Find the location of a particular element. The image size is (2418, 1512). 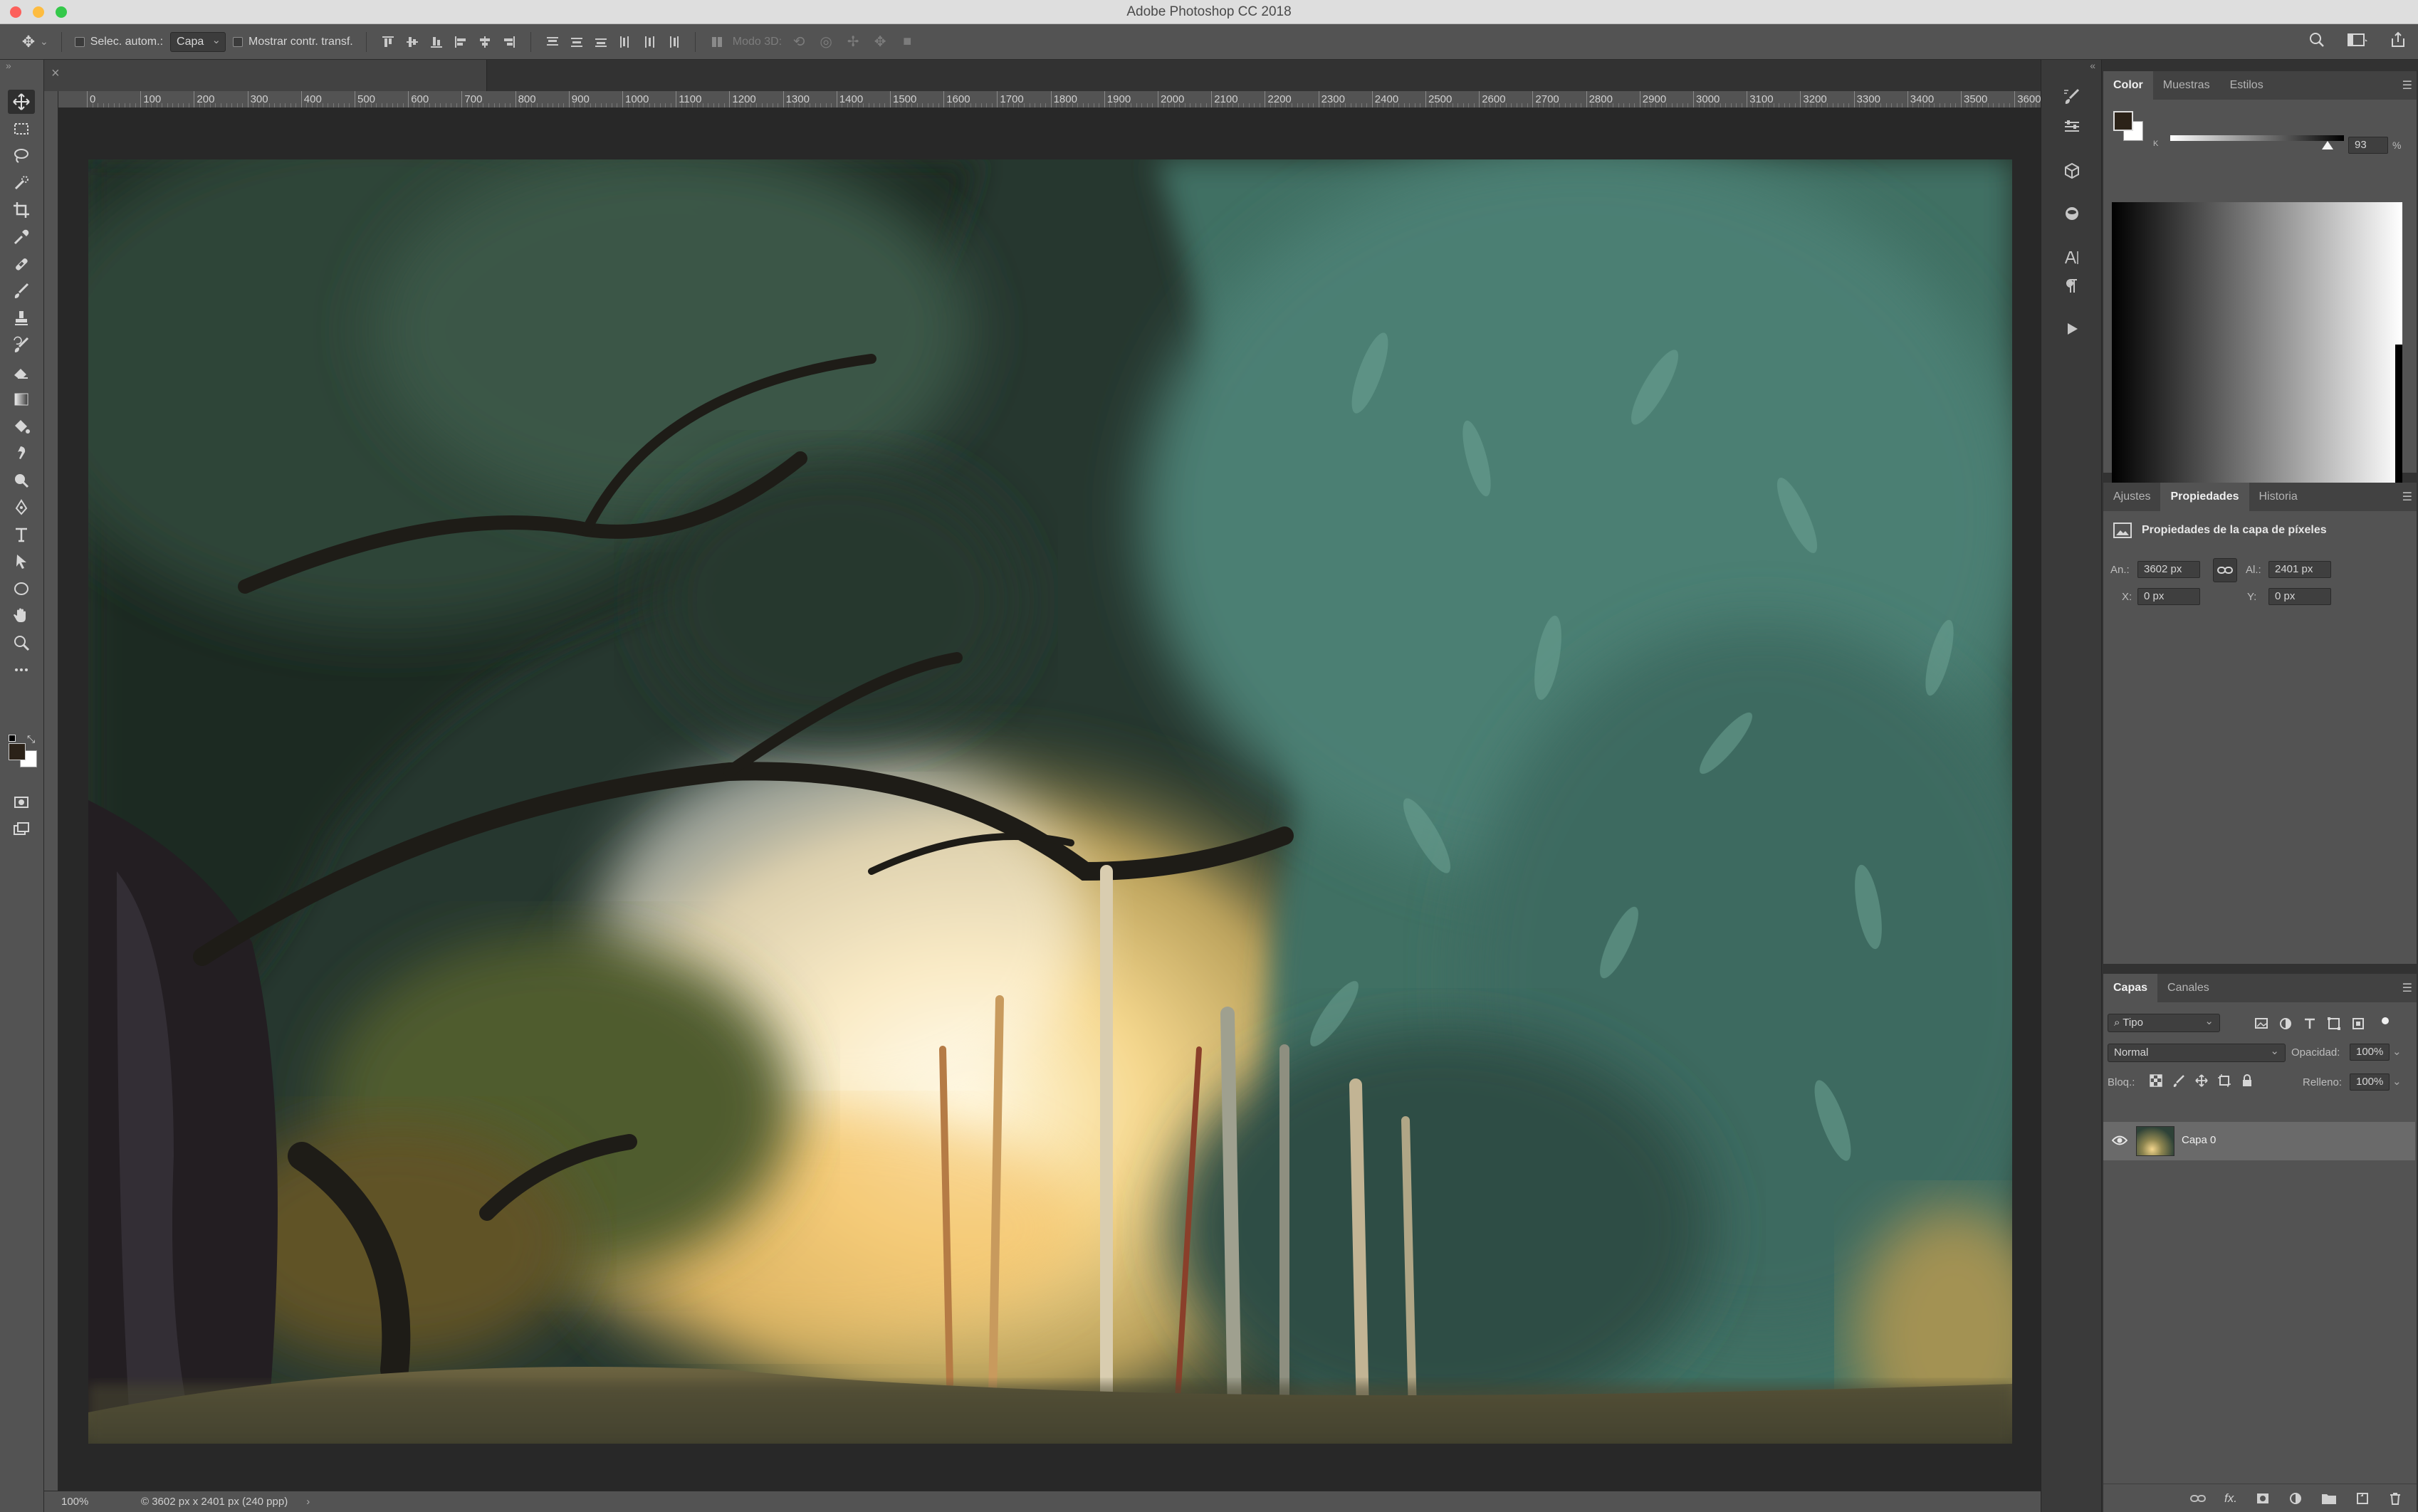

filter-smart-object-icon is located at coordinates (2358, 1024).